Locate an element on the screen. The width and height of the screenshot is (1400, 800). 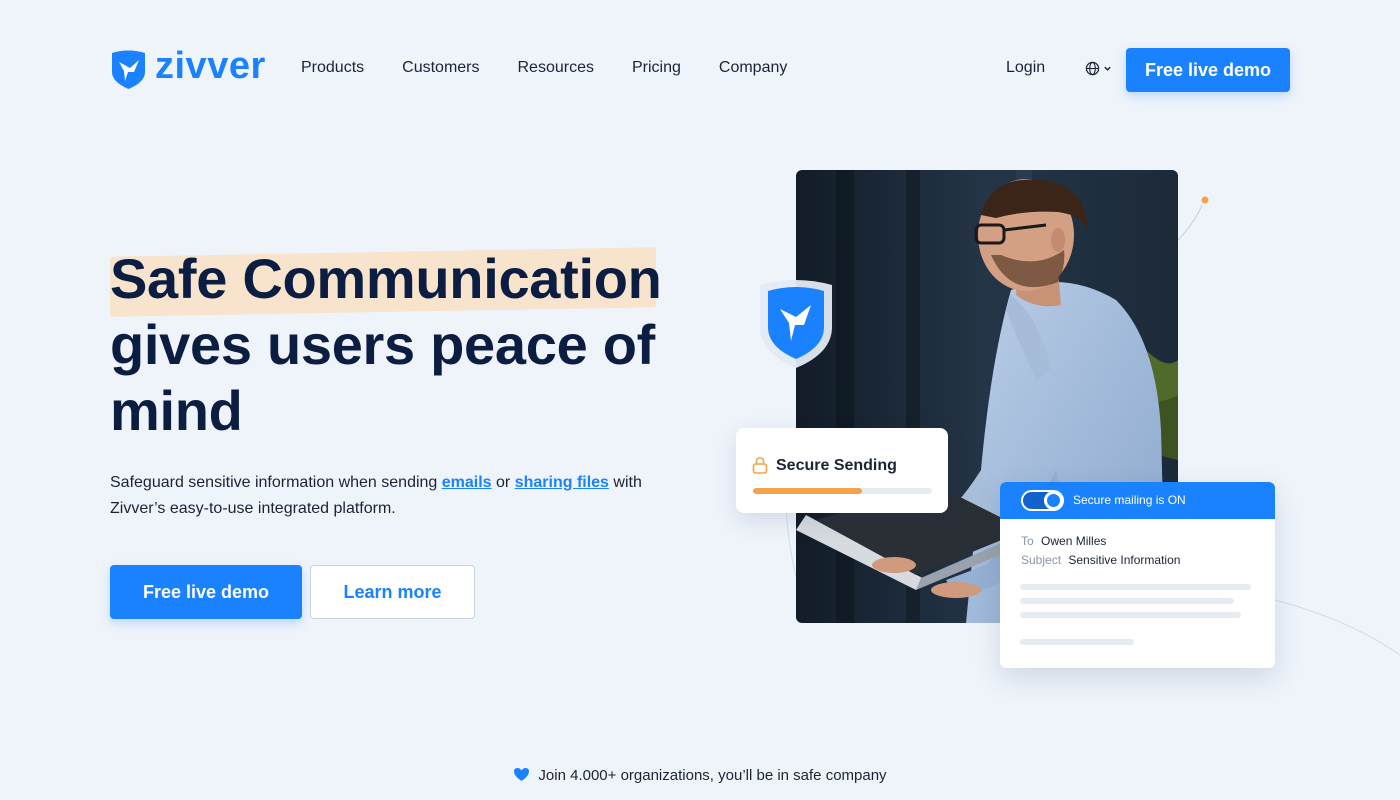
headline-line-3: mind is located at coordinates (176, 410).